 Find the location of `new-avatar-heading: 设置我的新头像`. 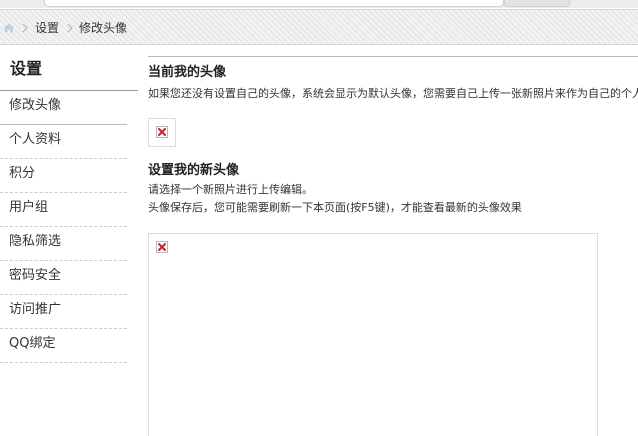

new-avatar-heading: 设置我的新头像 is located at coordinates (194, 170).